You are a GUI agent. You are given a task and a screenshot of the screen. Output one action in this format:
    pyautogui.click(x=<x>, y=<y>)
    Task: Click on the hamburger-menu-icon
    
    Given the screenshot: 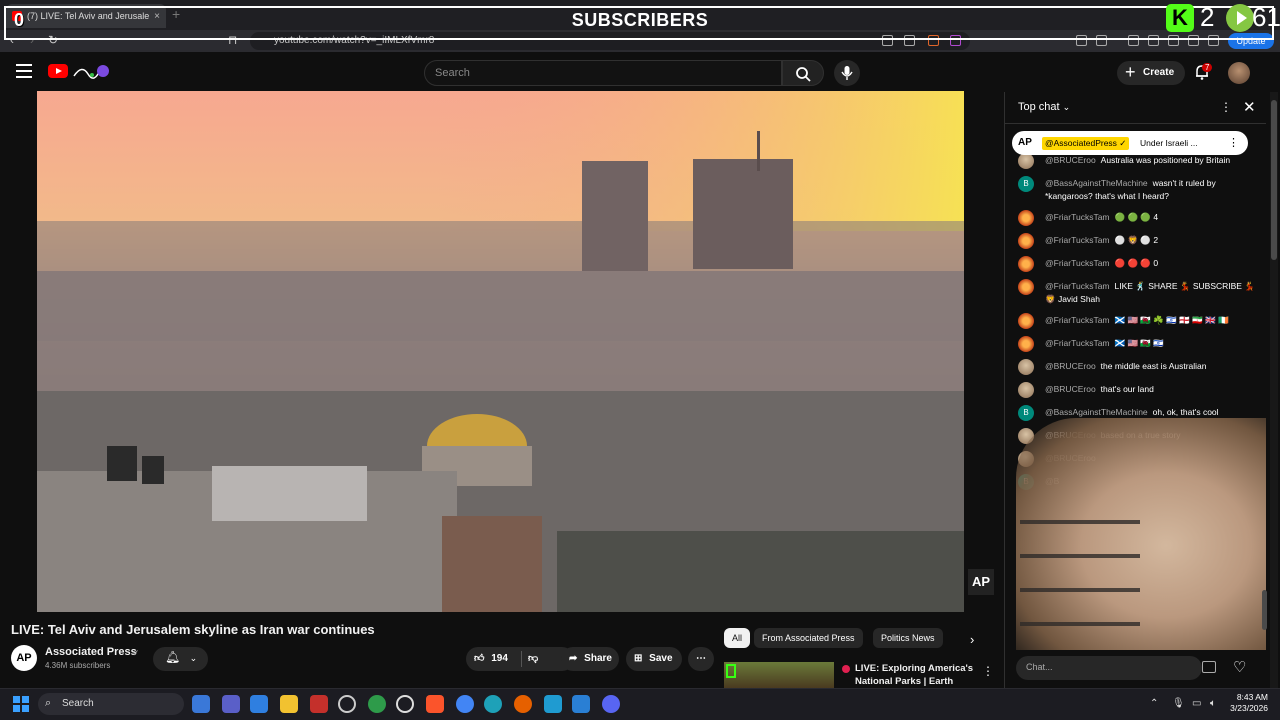 What is the action you would take?
    pyautogui.click(x=24, y=71)
    